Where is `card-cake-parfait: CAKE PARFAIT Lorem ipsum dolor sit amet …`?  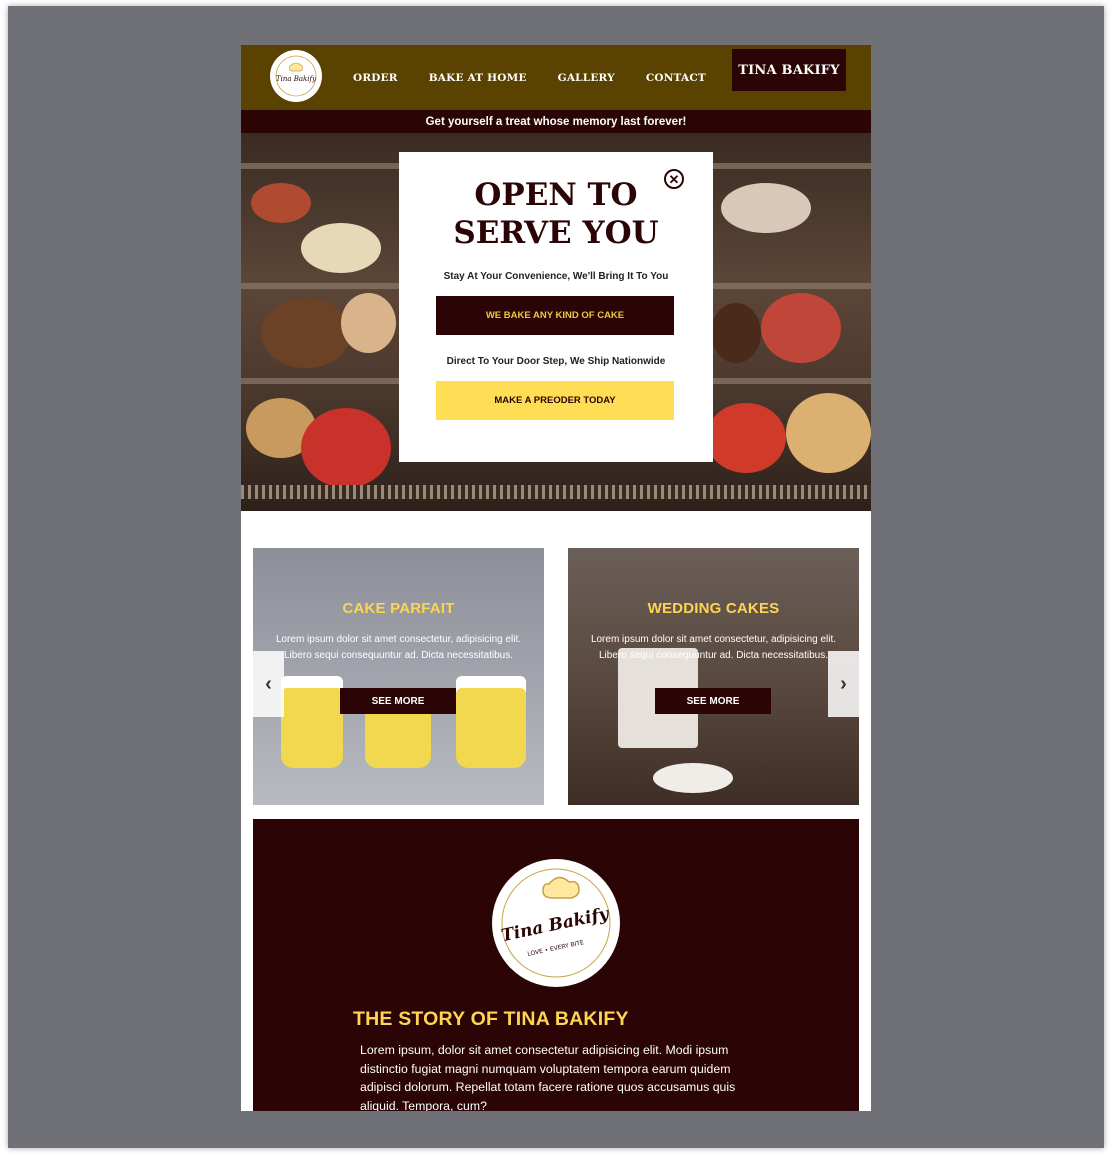 card-cake-parfait: CAKE PARFAIT Lorem ipsum dolor sit amet … is located at coordinates (398, 676).